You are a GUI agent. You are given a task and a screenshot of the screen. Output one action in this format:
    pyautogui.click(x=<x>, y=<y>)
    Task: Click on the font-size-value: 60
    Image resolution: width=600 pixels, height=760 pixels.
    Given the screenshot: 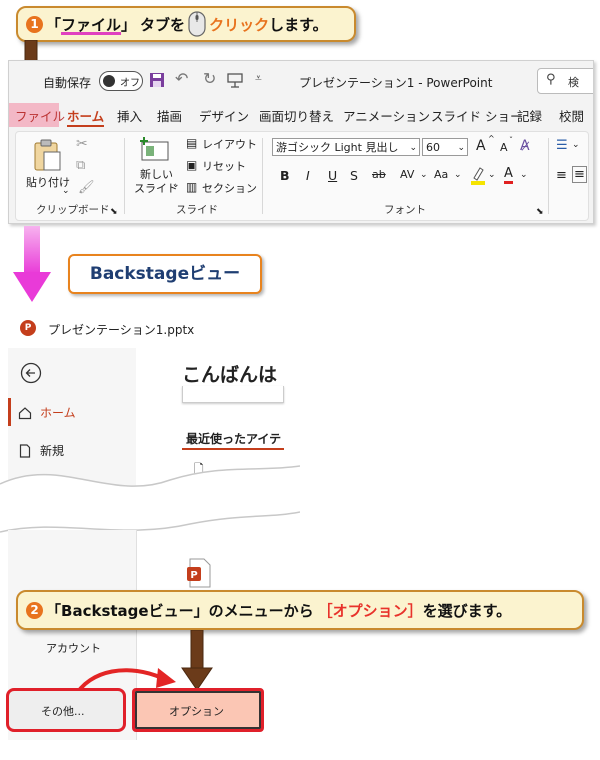 What is the action you would take?
    pyautogui.click(x=433, y=147)
    